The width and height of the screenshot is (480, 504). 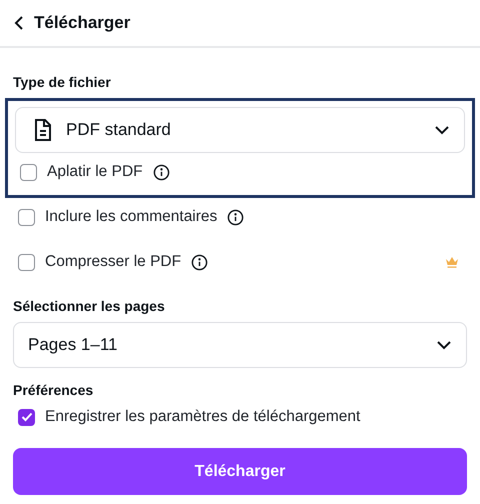 I want to click on back-button, so click(x=19, y=23).